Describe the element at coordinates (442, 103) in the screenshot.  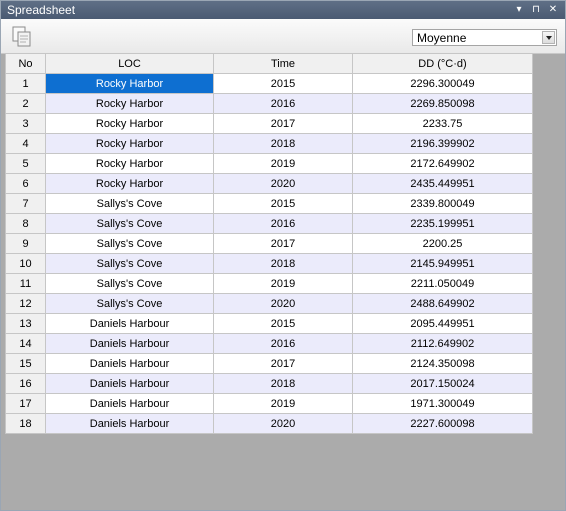
I see `dd-cell: 2269.850098` at that location.